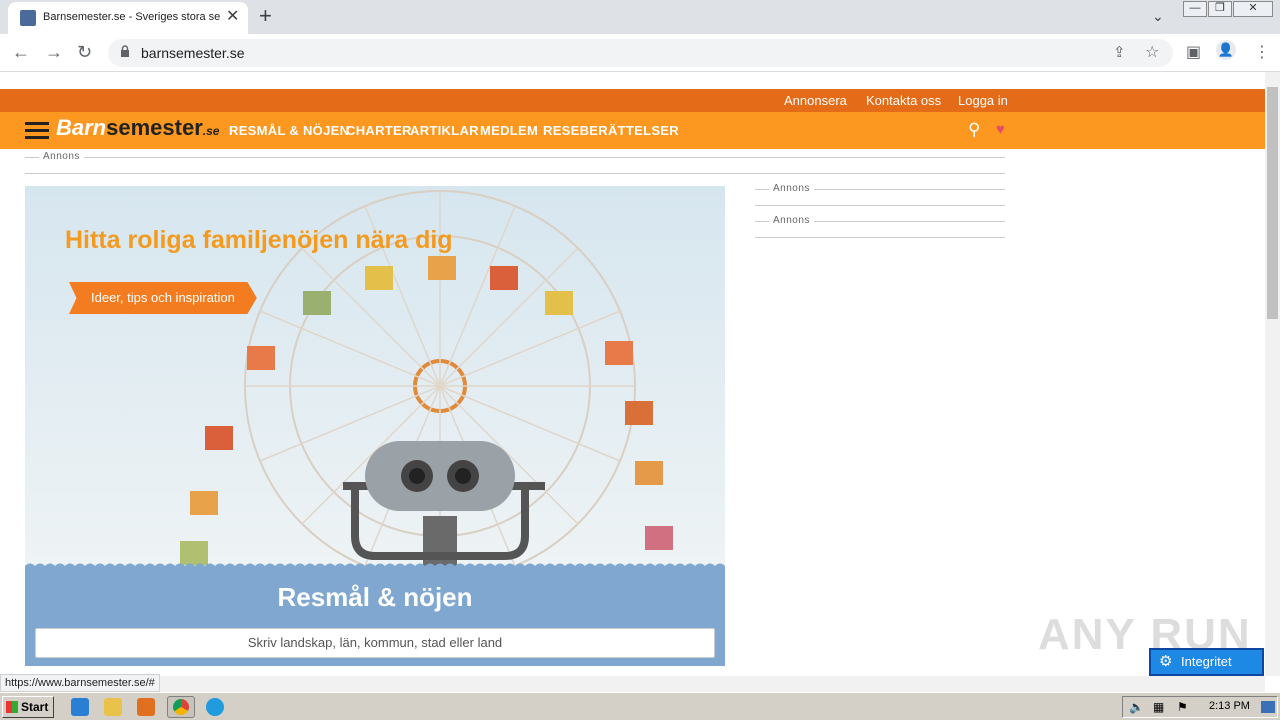 Image resolution: width=1280 pixels, height=720 pixels. I want to click on search-icon: ⚲, so click(974, 130).